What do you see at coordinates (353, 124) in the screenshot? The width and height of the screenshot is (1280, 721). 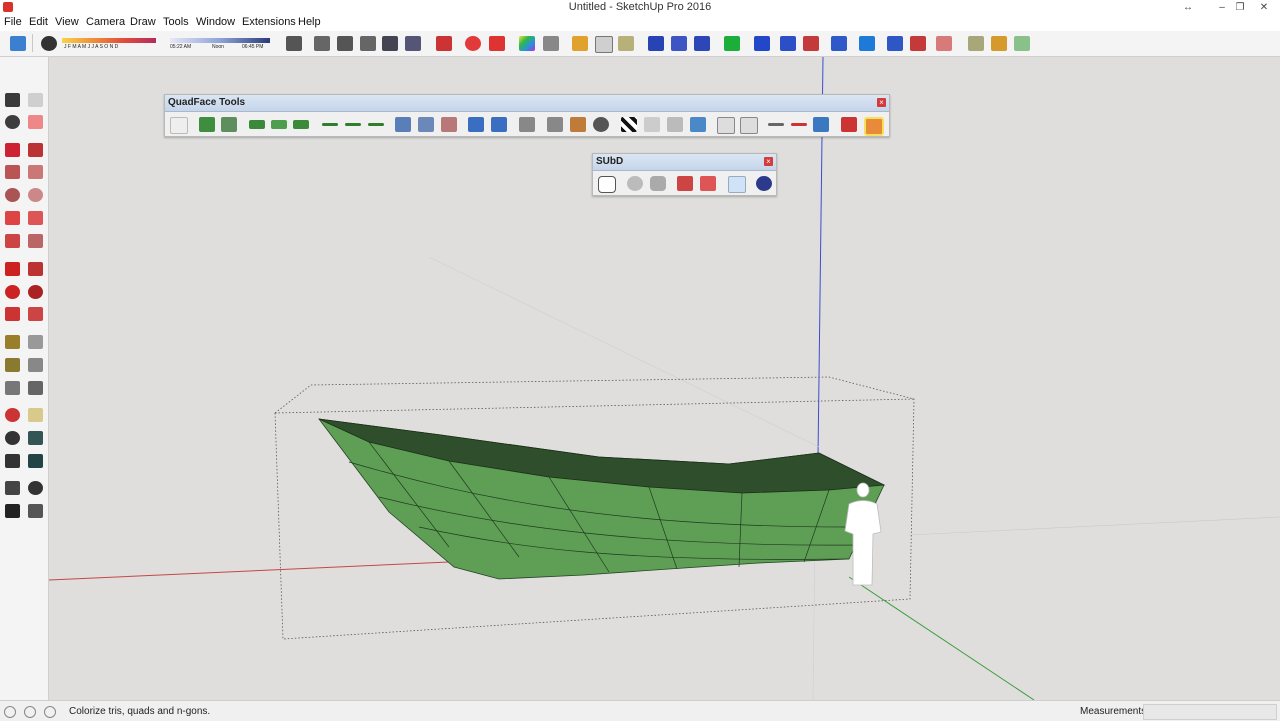 I see `qf-line-add-icon` at bounding box center [353, 124].